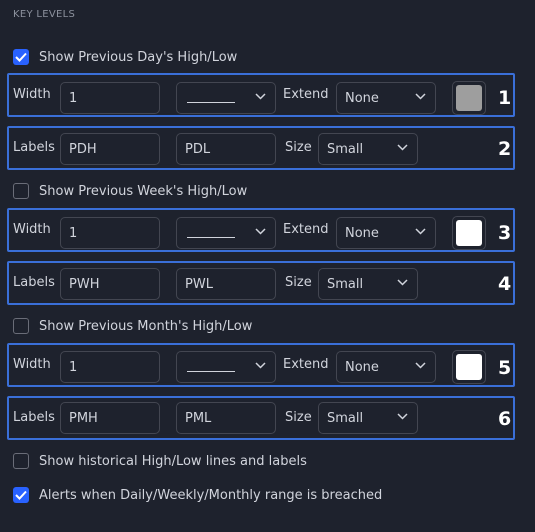  Describe the element at coordinates (505, 284) in the screenshot. I see `row-number: 4` at that location.